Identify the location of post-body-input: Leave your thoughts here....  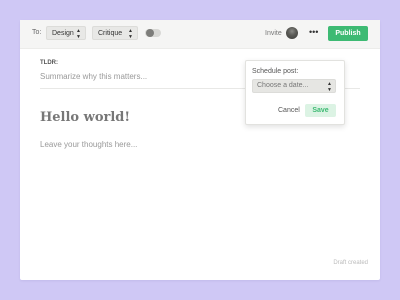
(88, 144).